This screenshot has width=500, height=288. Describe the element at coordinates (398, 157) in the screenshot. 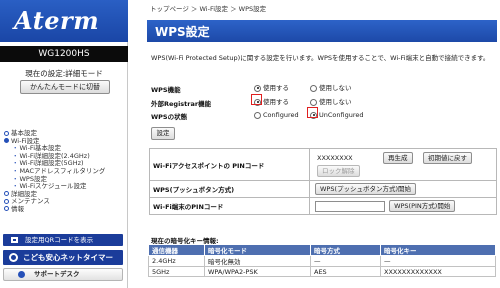

I see `regenerate-pin-button: 再生成` at that location.